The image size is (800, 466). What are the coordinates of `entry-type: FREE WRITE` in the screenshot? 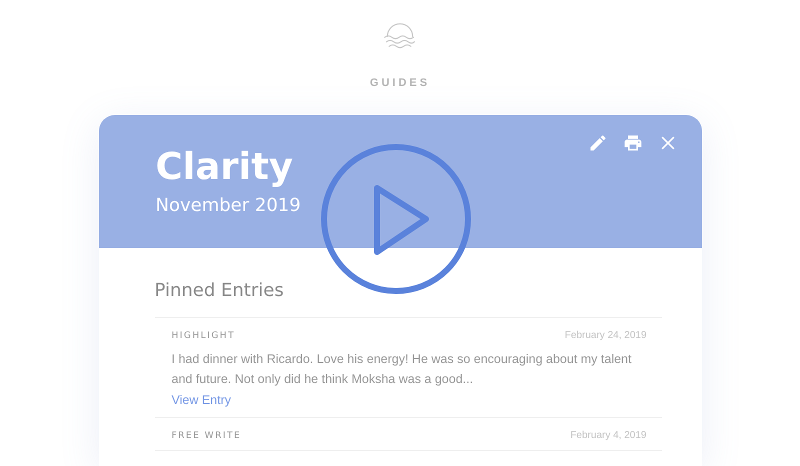 It's located at (207, 435).